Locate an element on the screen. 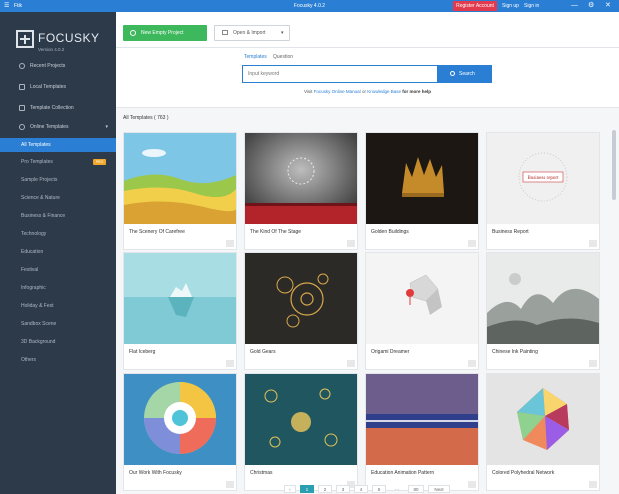 Image resolution: width=619 pixels, height=494 pixels. settings-icon: ⚙ is located at coordinates (591, 6).